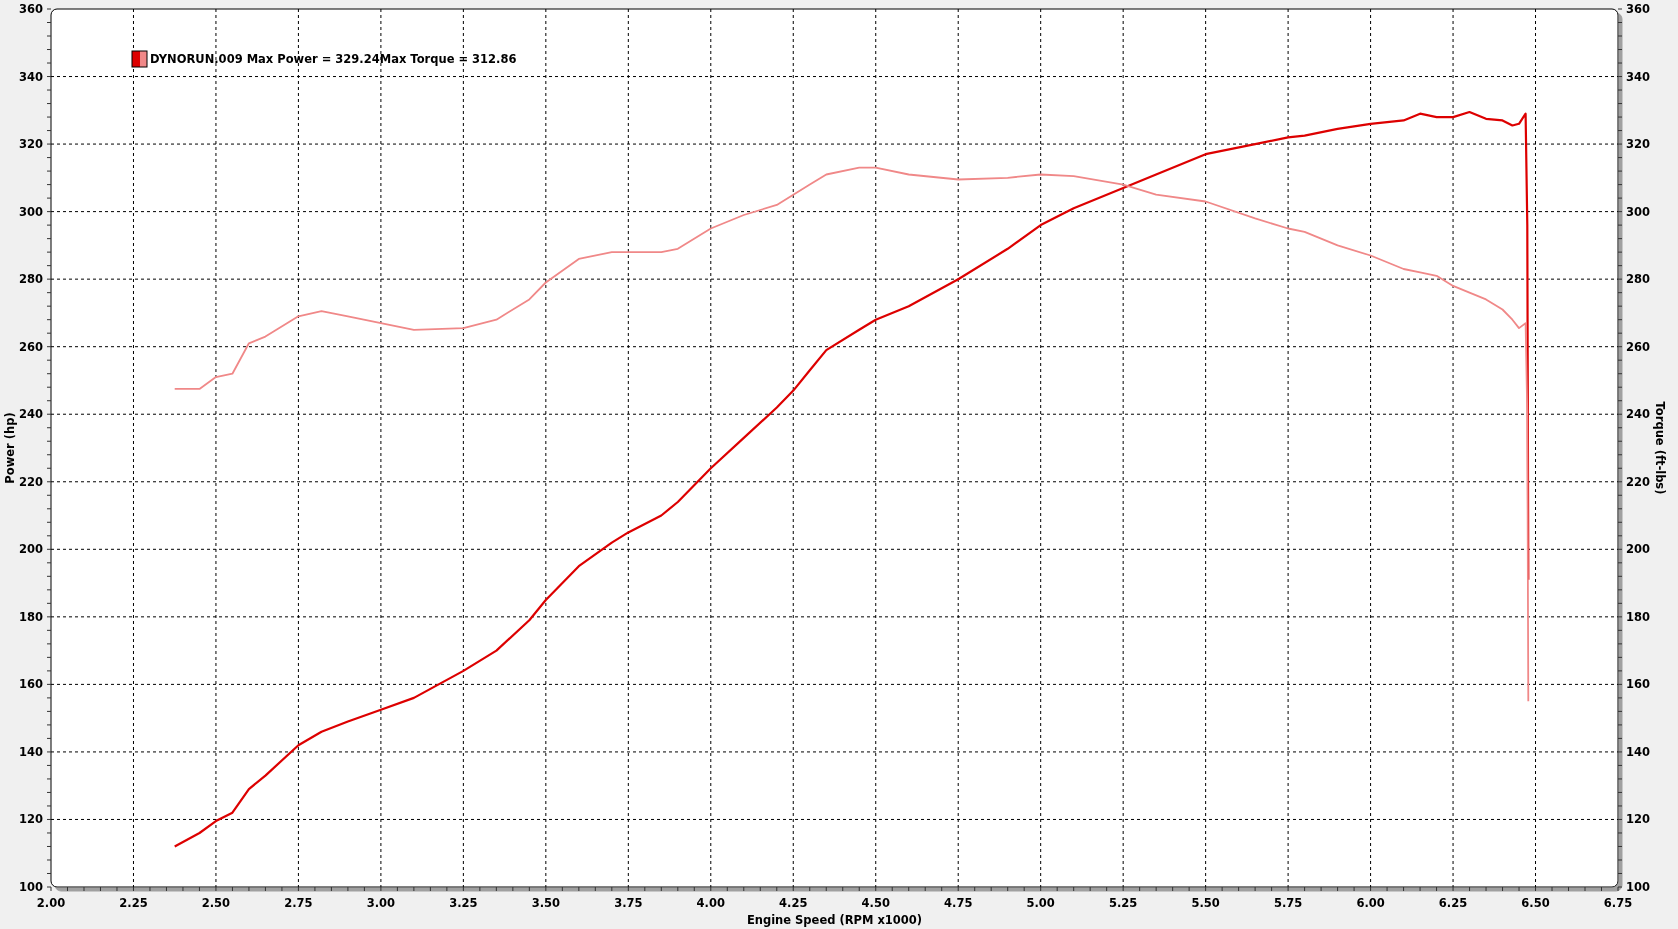  Describe the element at coordinates (298, 903) in the screenshot. I see `x-tick-label: 2.75` at that location.